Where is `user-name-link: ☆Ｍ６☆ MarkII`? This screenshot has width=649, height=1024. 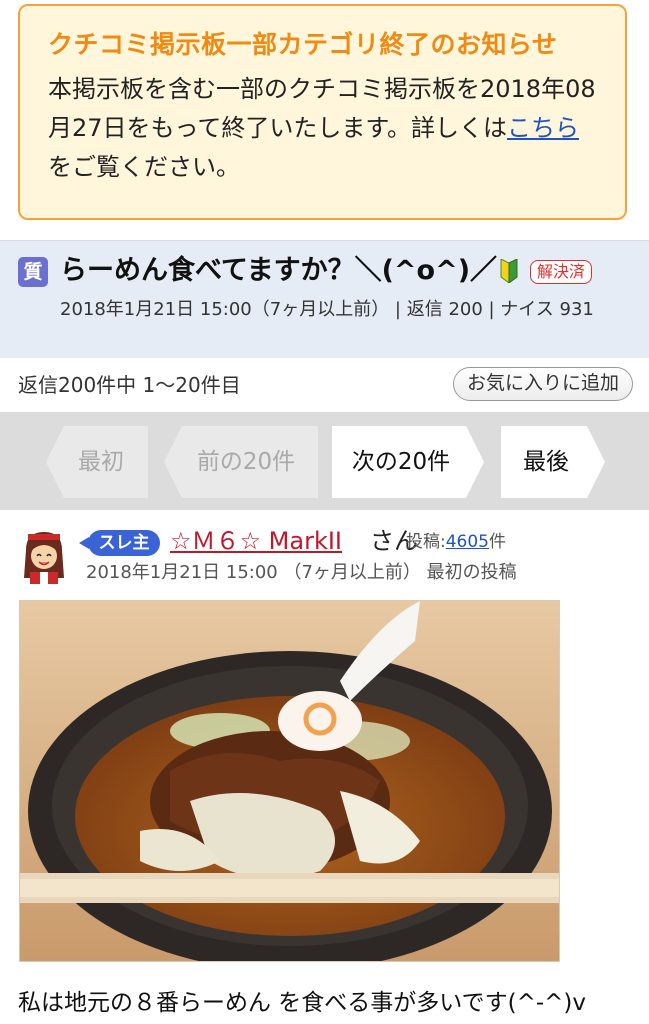
user-name-link: ☆Ｍ６☆ MarkII is located at coordinates (256, 541).